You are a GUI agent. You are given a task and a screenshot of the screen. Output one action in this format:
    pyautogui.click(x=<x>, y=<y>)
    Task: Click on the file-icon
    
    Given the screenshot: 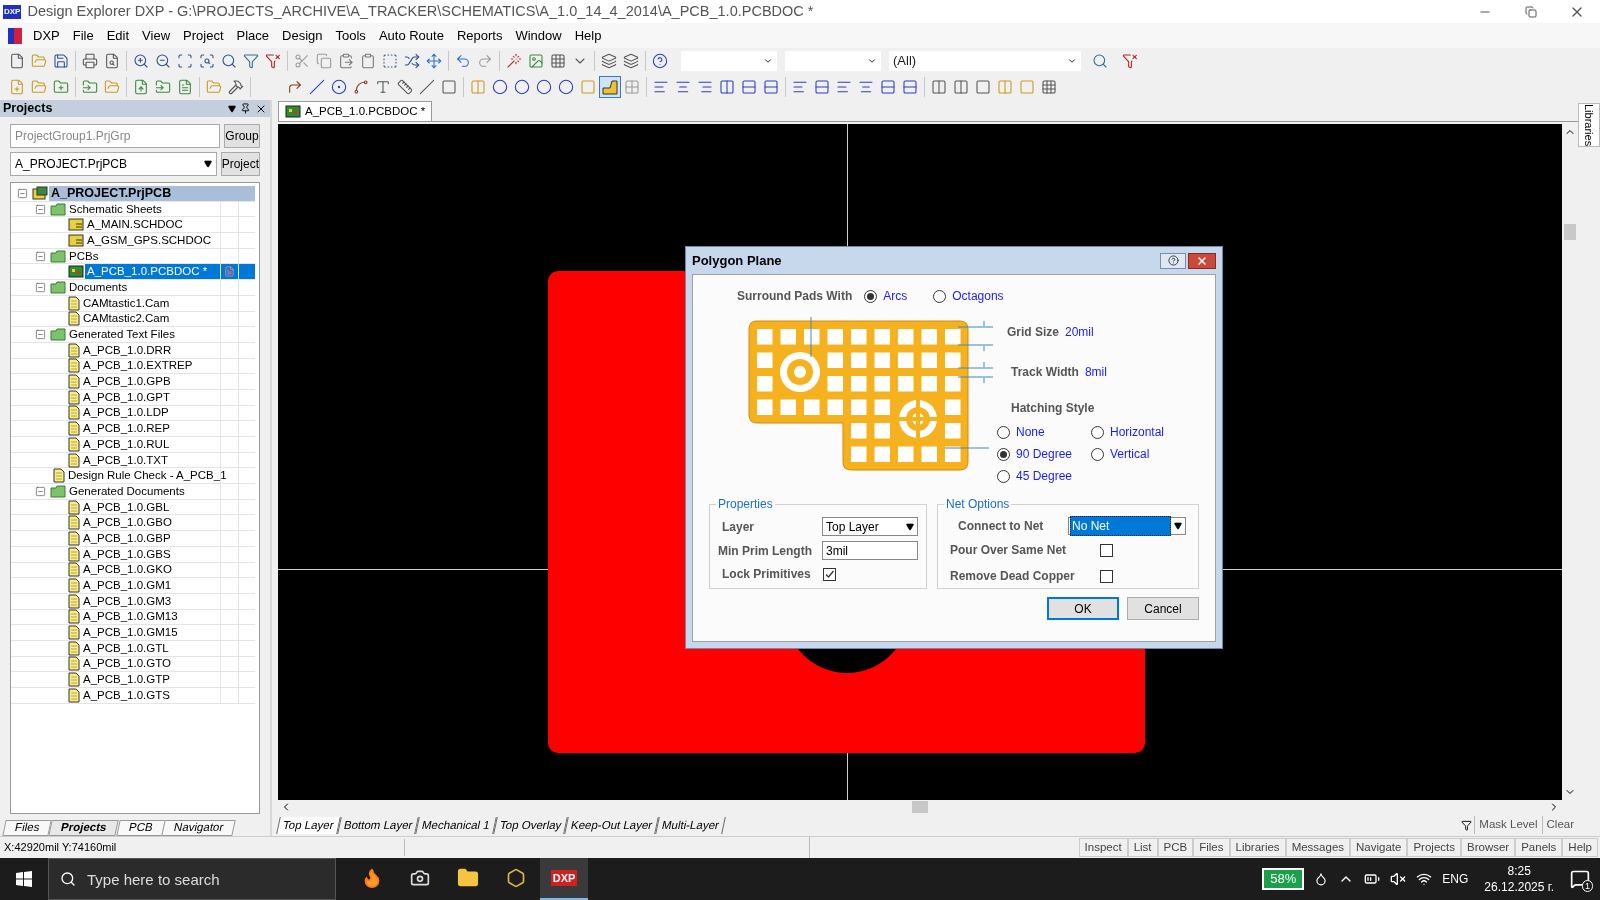 What is the action you would take?
    pyautogui.click(x=185, y=87)
    